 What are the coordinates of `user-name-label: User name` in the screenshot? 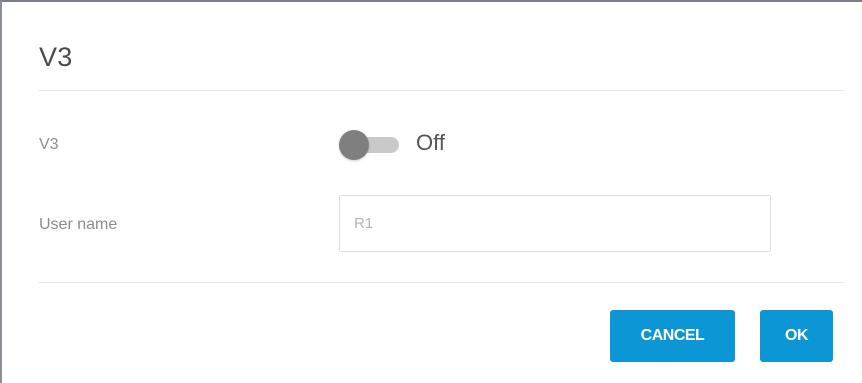 It's located at (78, 224).